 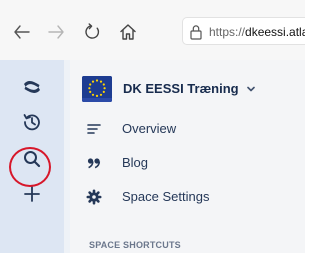 I want to click on space-header: DK EESSI Træning, so click(x=182, y=89).